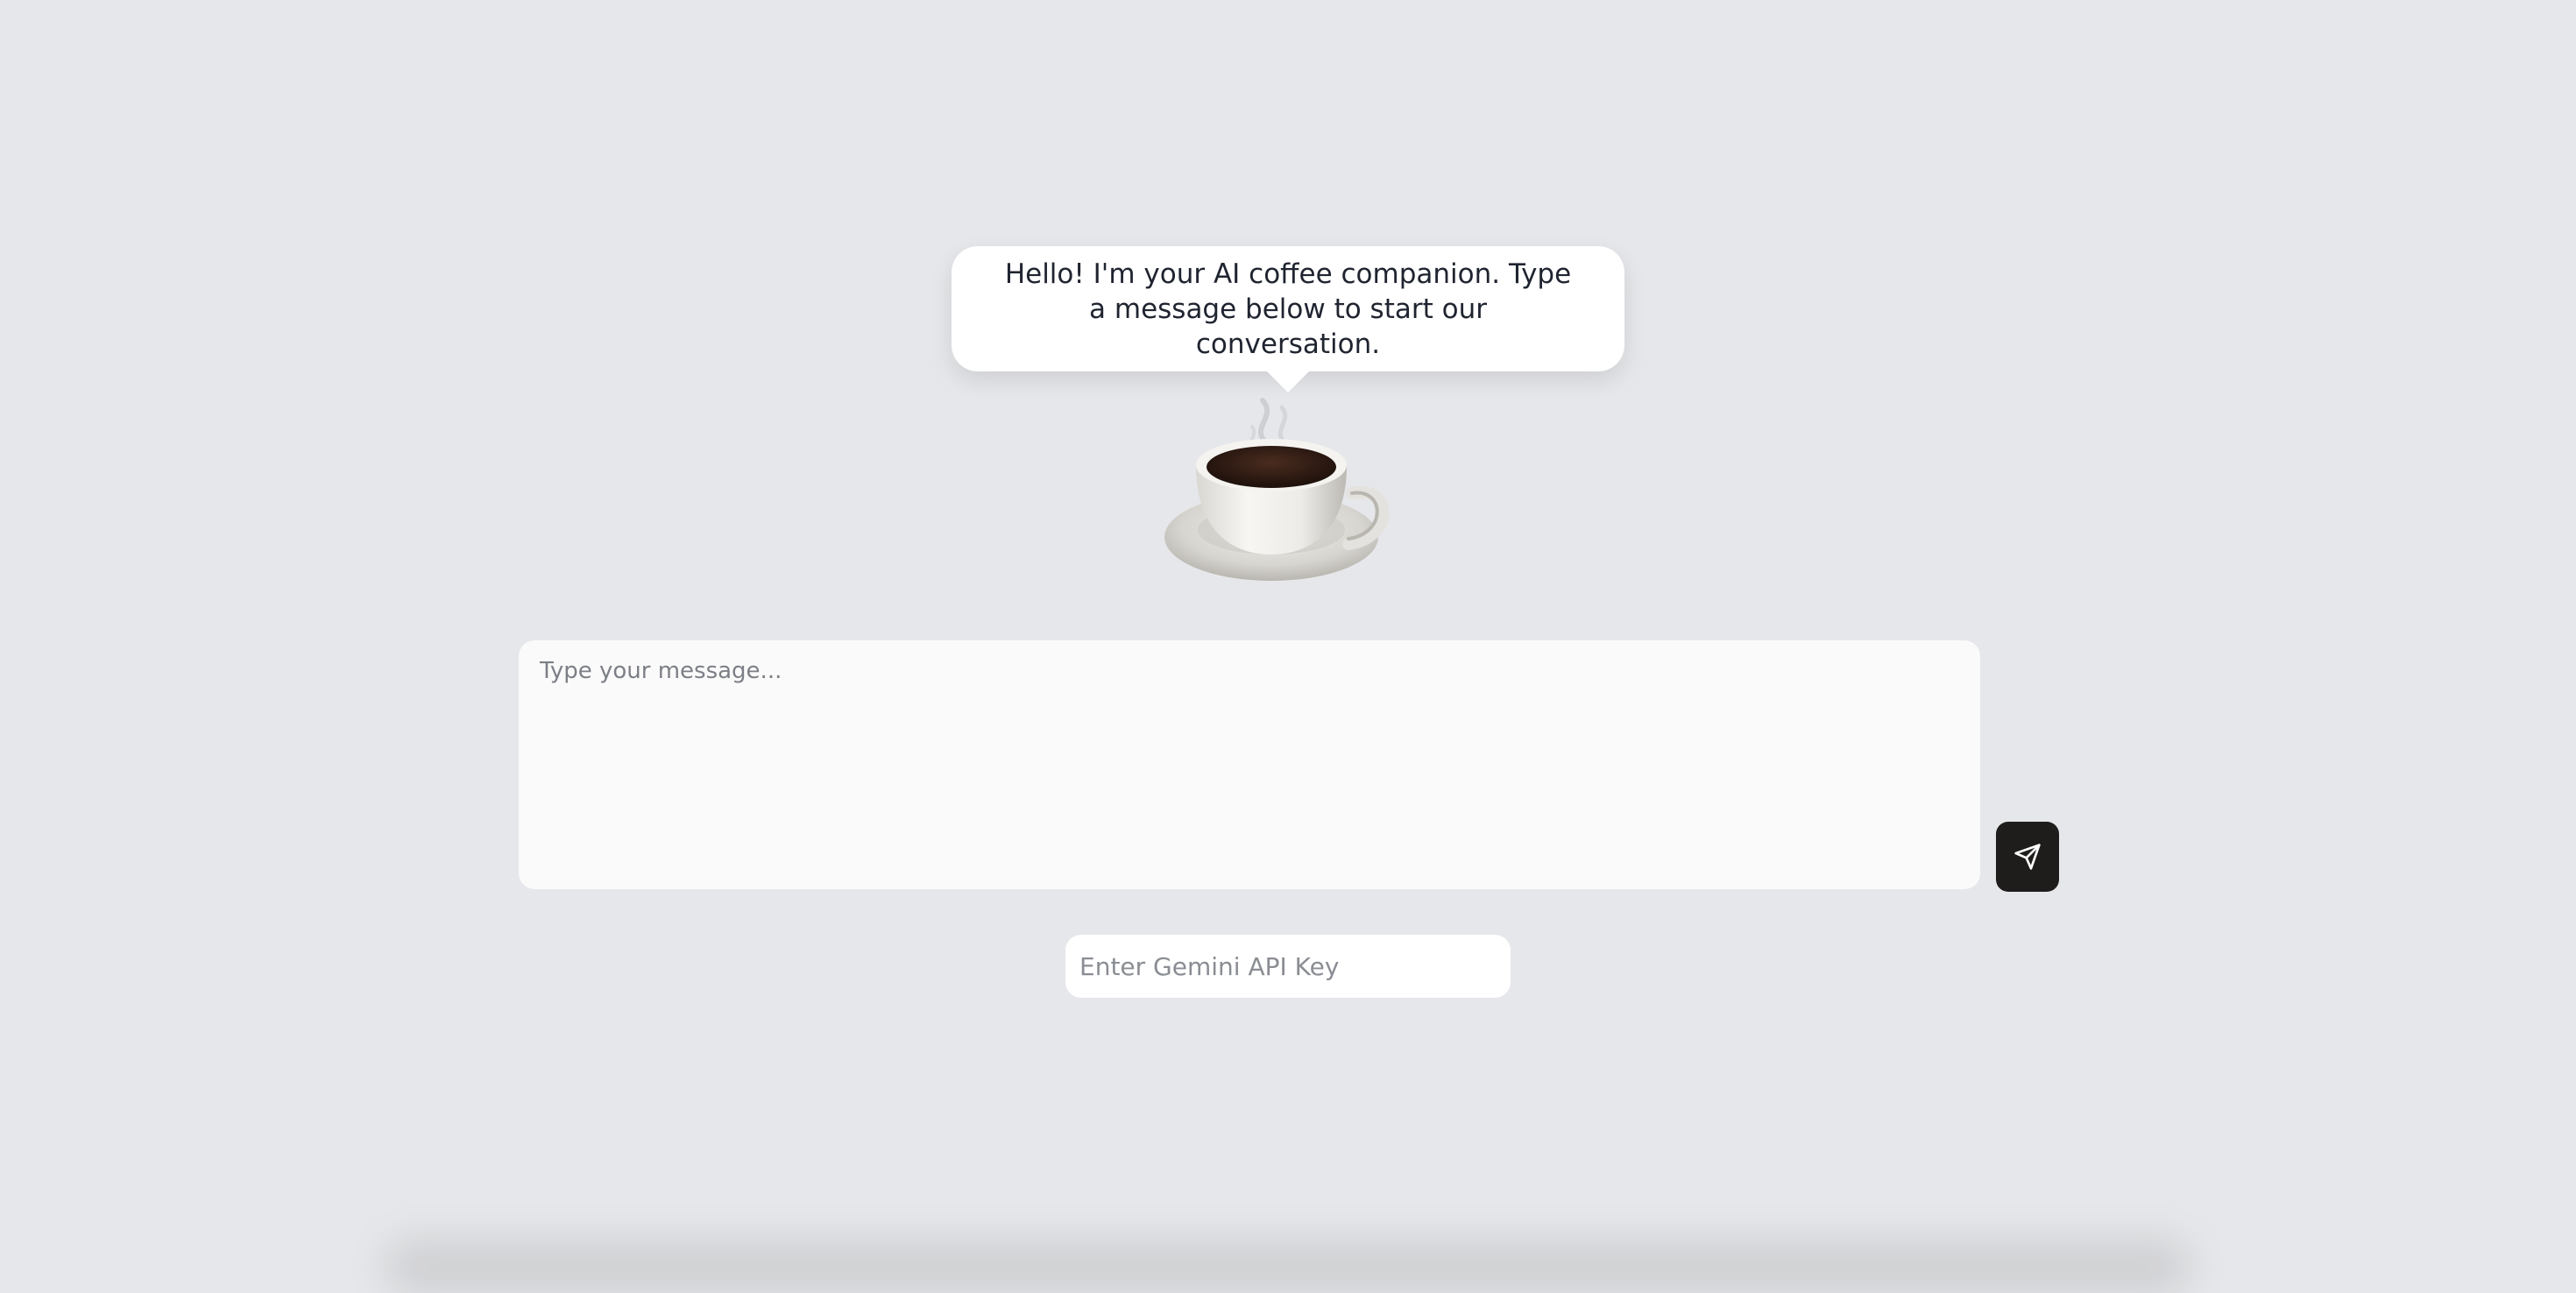 This screenshot has width=2576, height=1293. Describe the element at coordinates (1277, 489) in the screenshot. I see `coffee-cup-icon` at that location.